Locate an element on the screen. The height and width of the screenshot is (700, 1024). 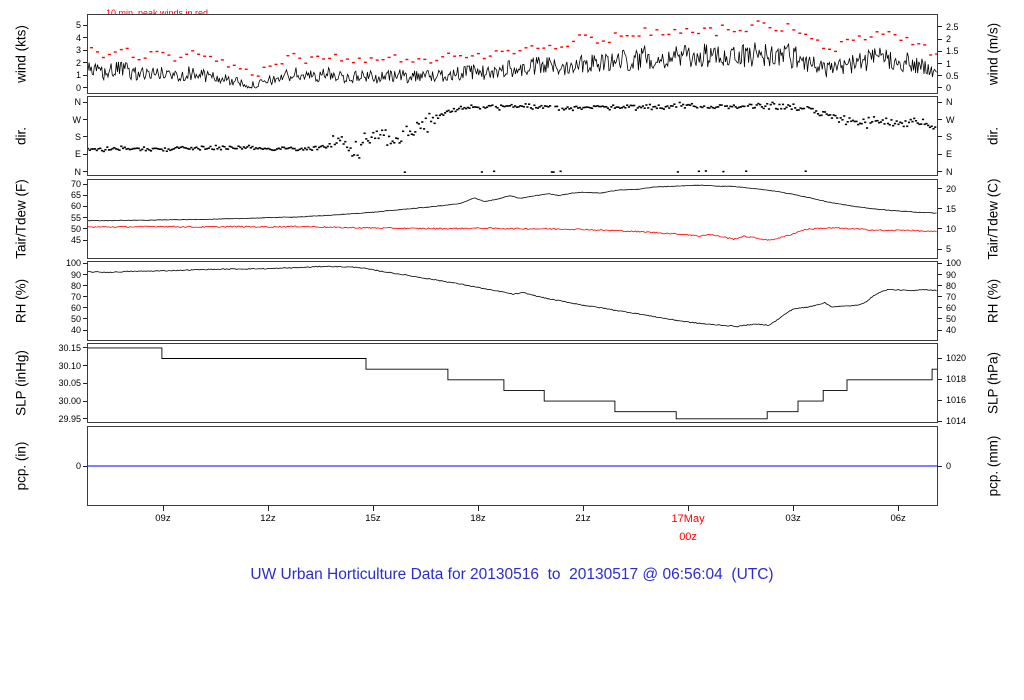
dir-right-tick-label: S is located at coordinates (949, 136).